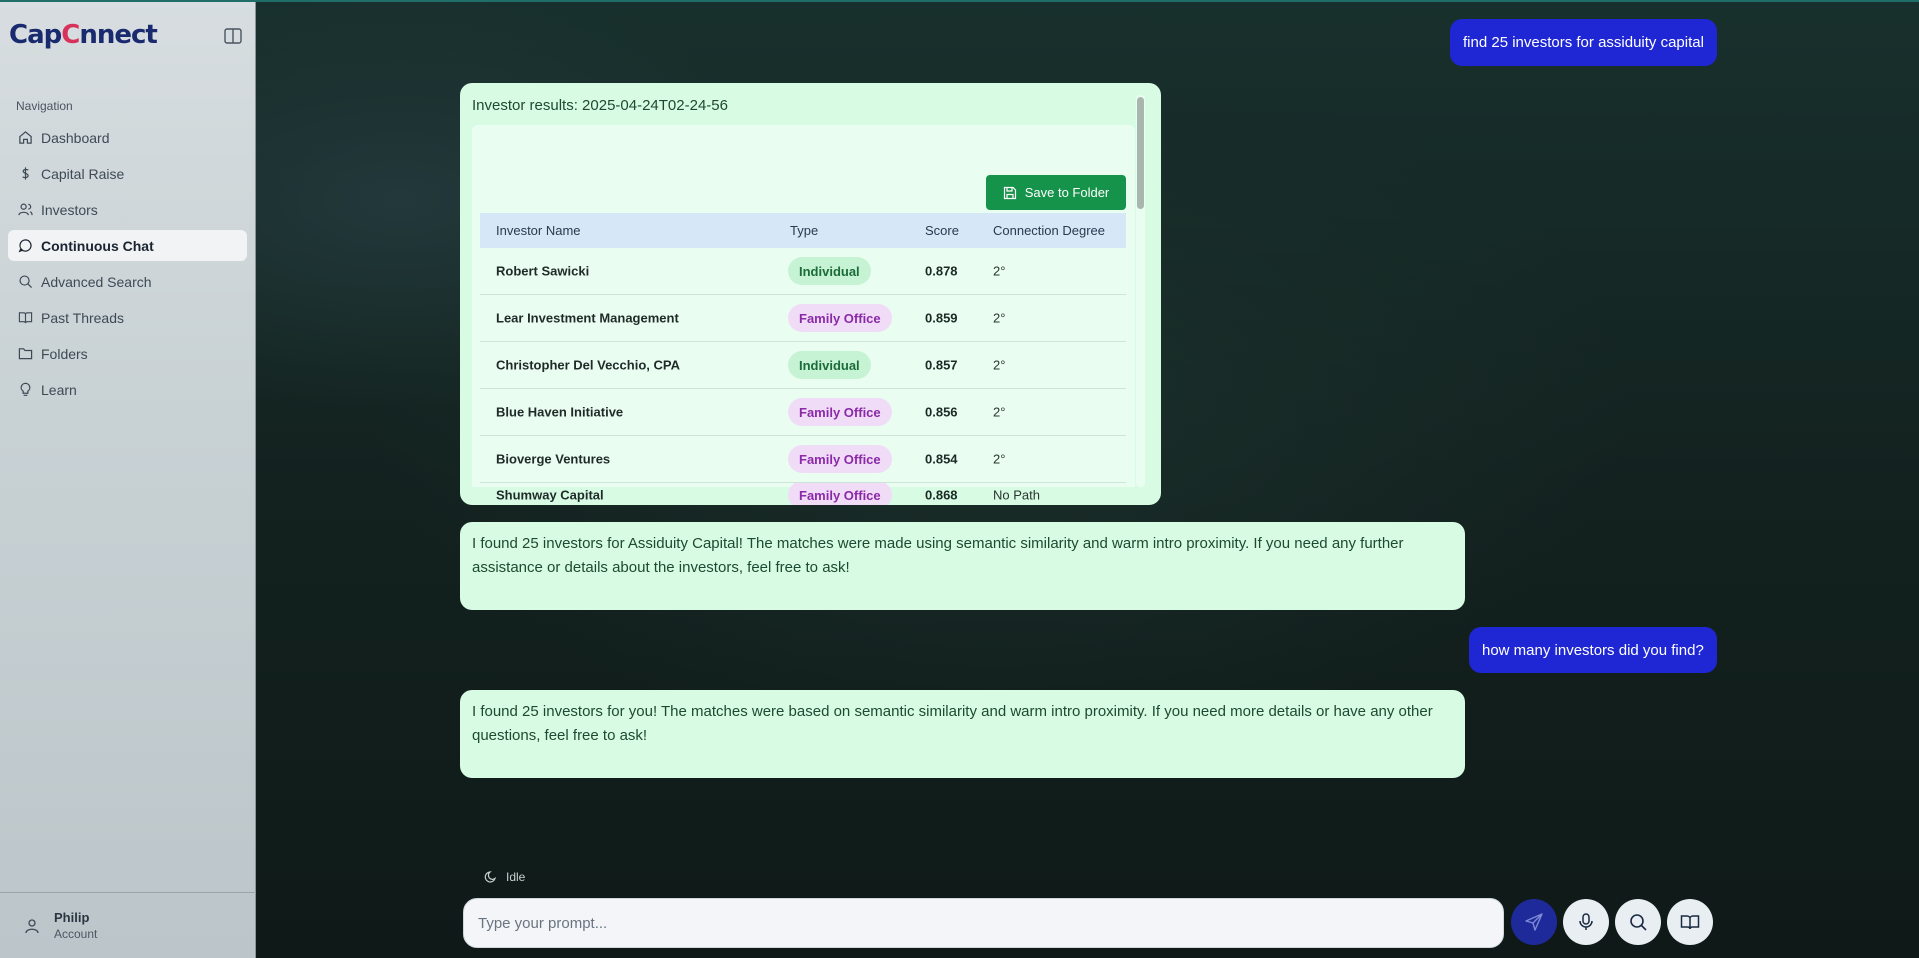 The height and width of the screenshot is (958, 1919). What do you see at coordinates (97, 245) in the screenshot?
I see `sidebar-item-label: Continuous Chat` at bounding box center [97, 245].